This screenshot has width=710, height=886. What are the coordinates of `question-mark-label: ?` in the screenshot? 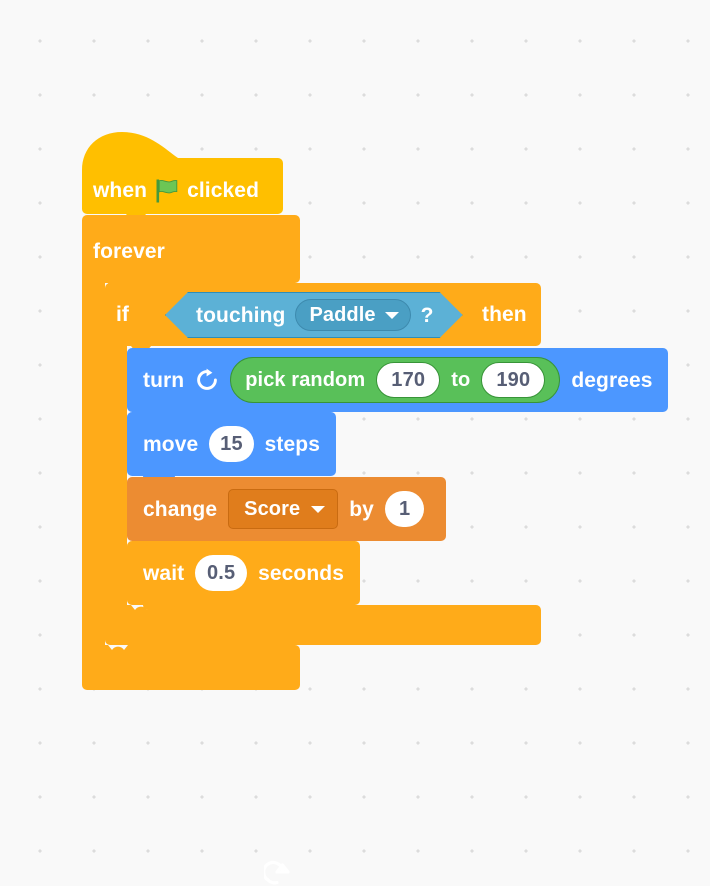 It's located at (427, 315).